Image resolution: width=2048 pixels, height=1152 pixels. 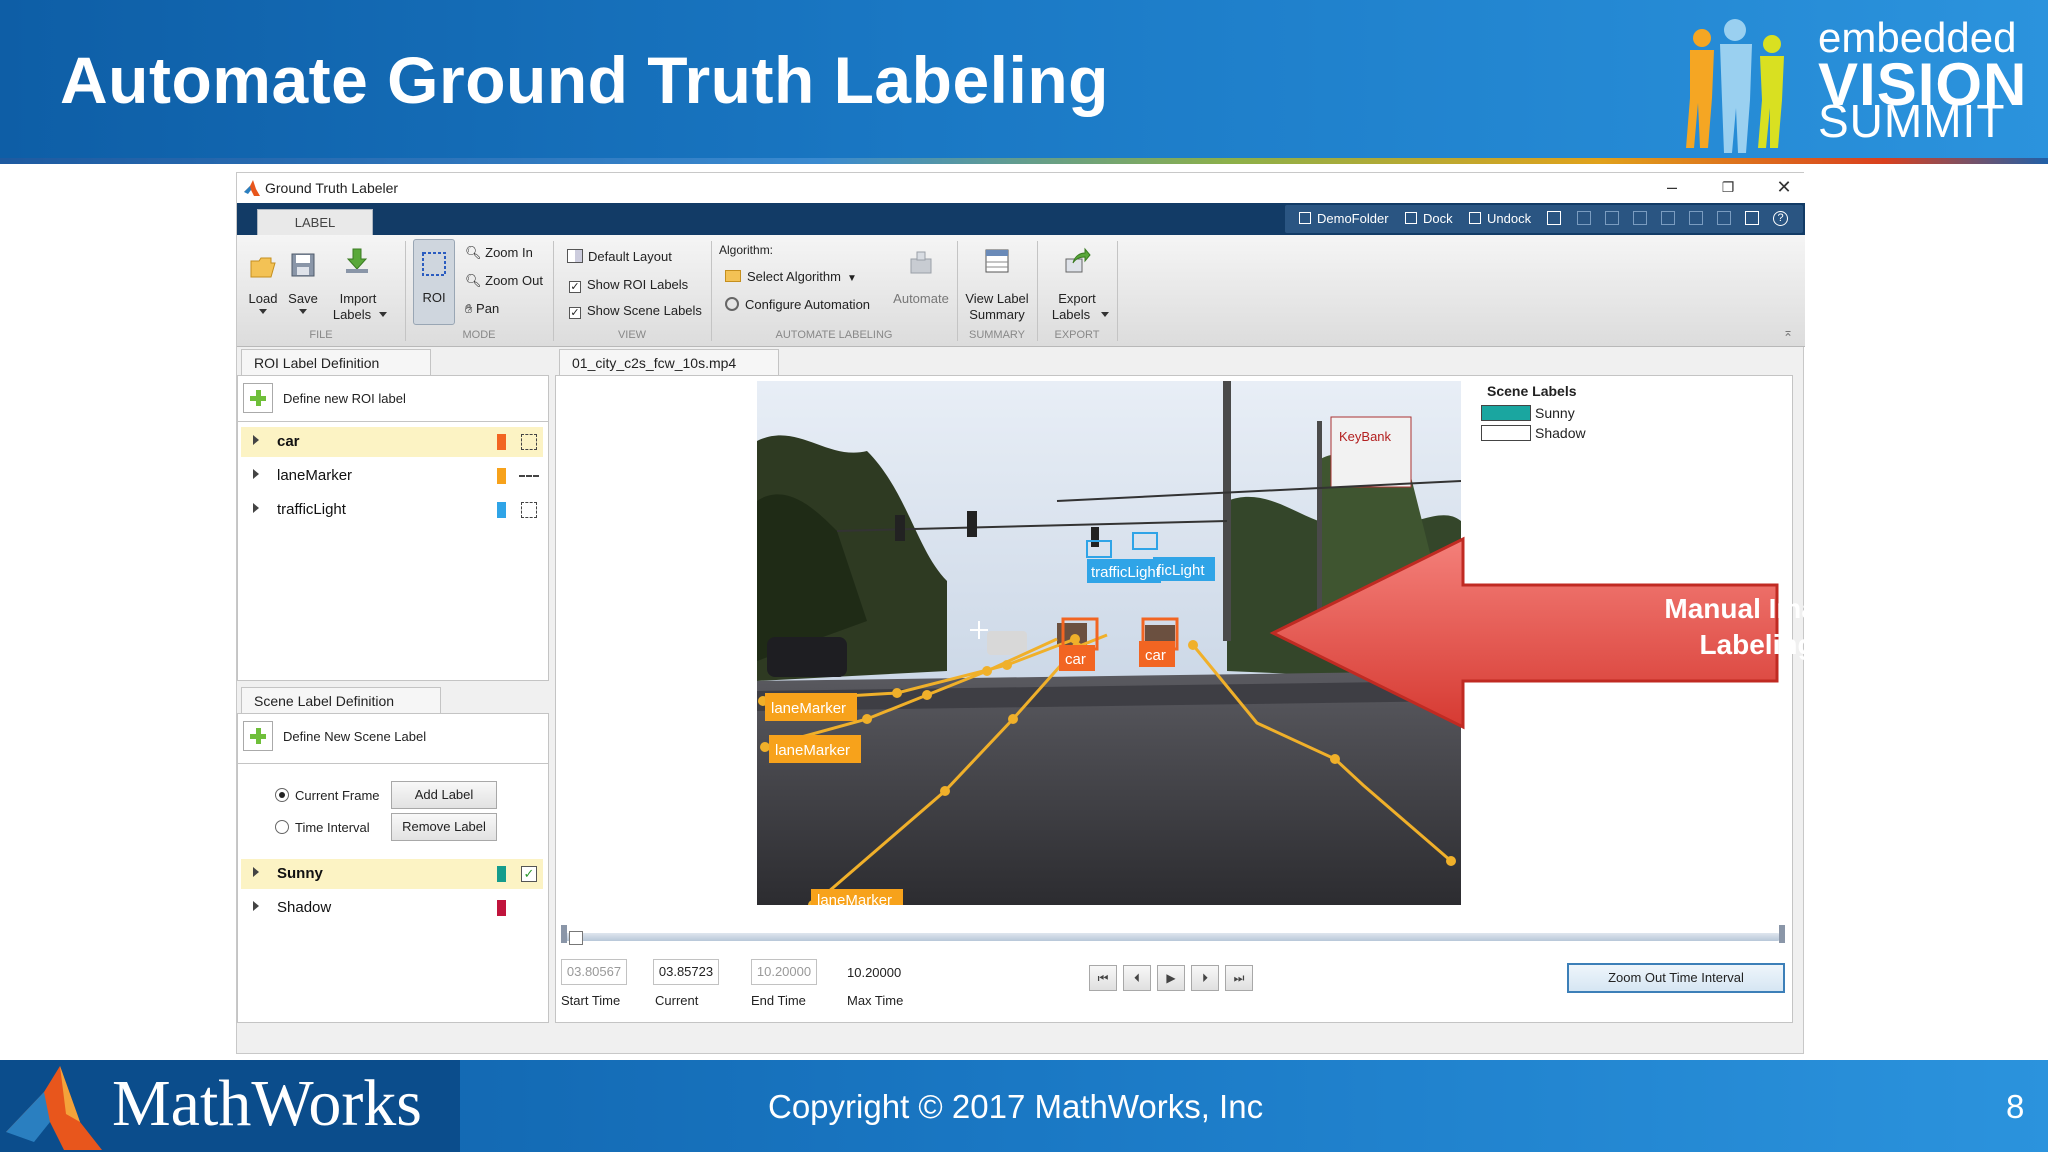 I want to click on default-layout-button: Default Layout, so click(x=619, y=256).